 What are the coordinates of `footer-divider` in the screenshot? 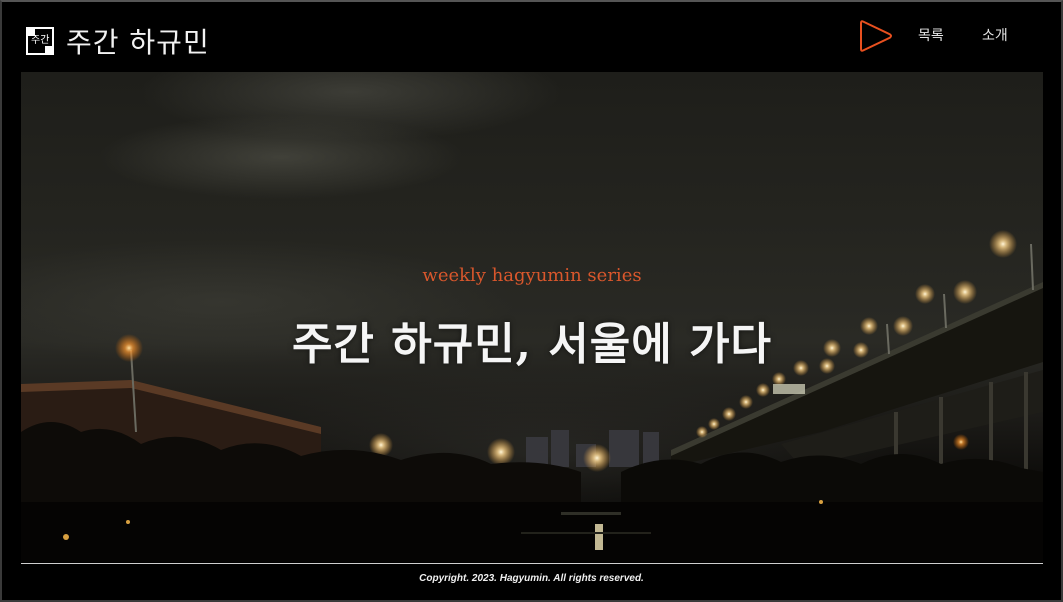 It's located at (532, 563).